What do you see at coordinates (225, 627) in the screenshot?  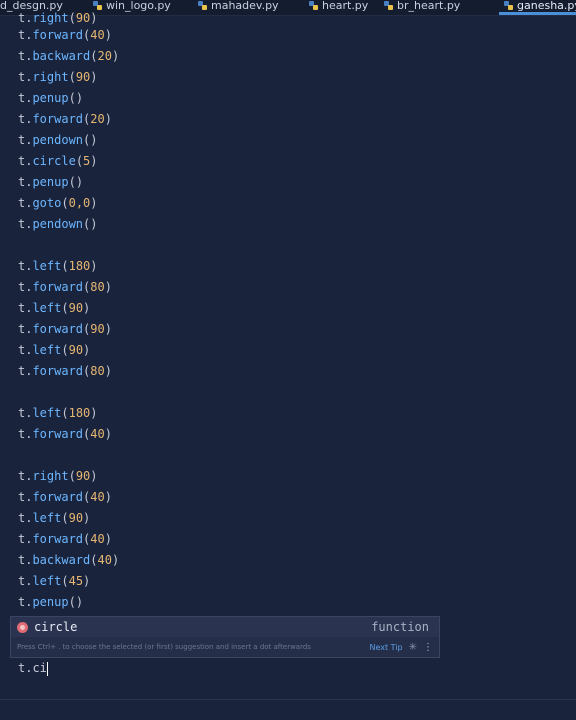 I see `autocomplete-item: circle function` at bounding box center [225, 627].